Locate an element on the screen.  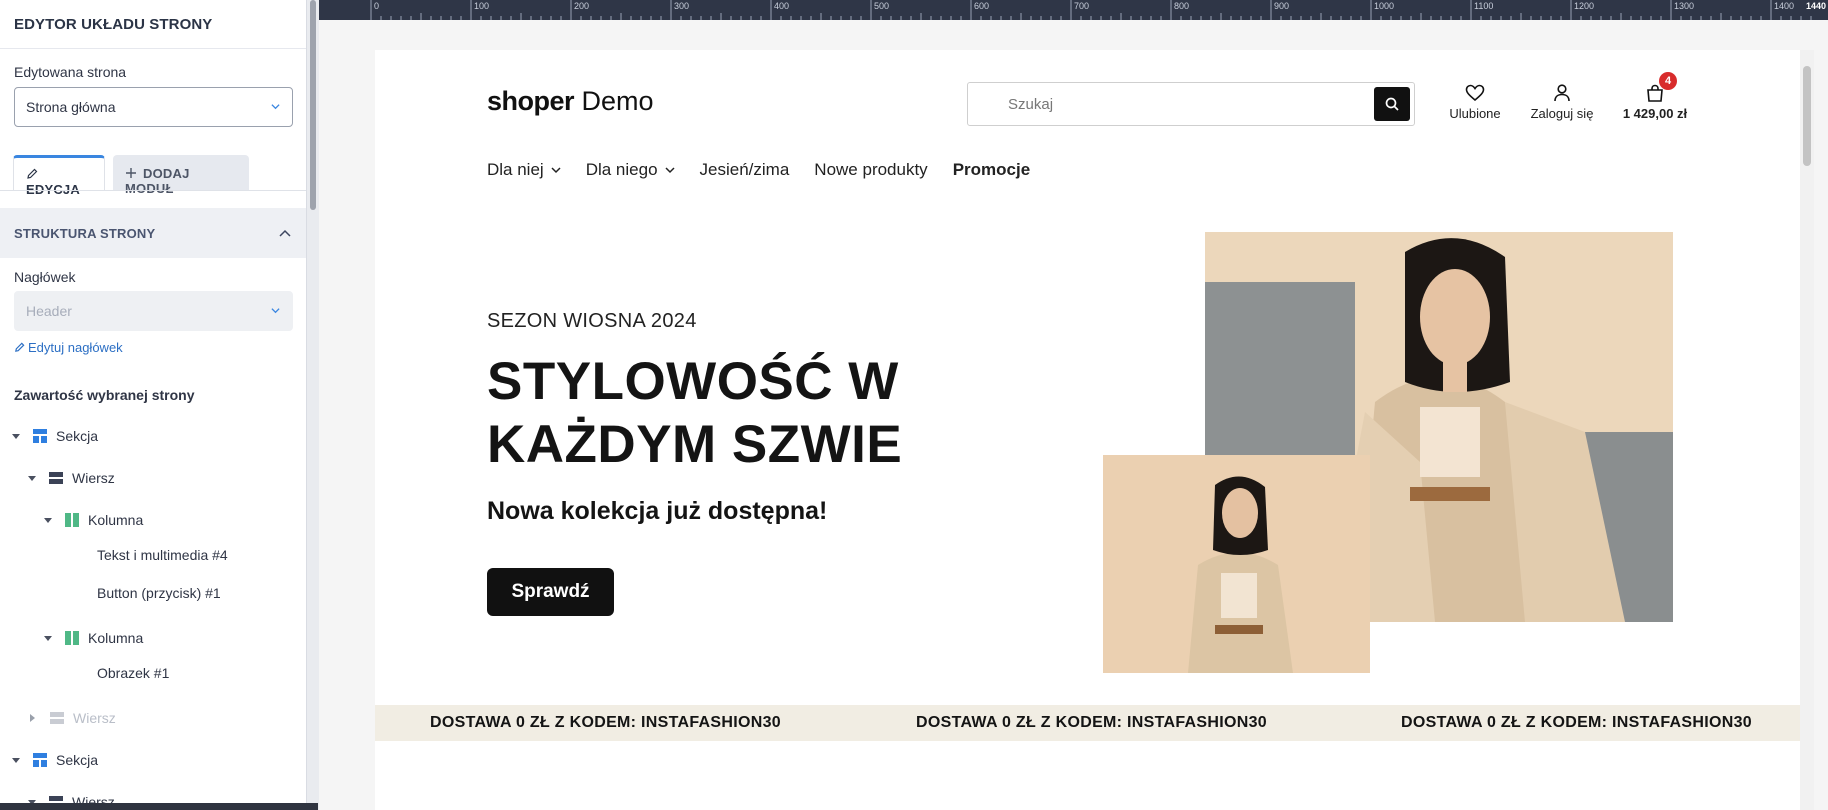
header-label: Nagłówek is located at coordinates (45, 277).